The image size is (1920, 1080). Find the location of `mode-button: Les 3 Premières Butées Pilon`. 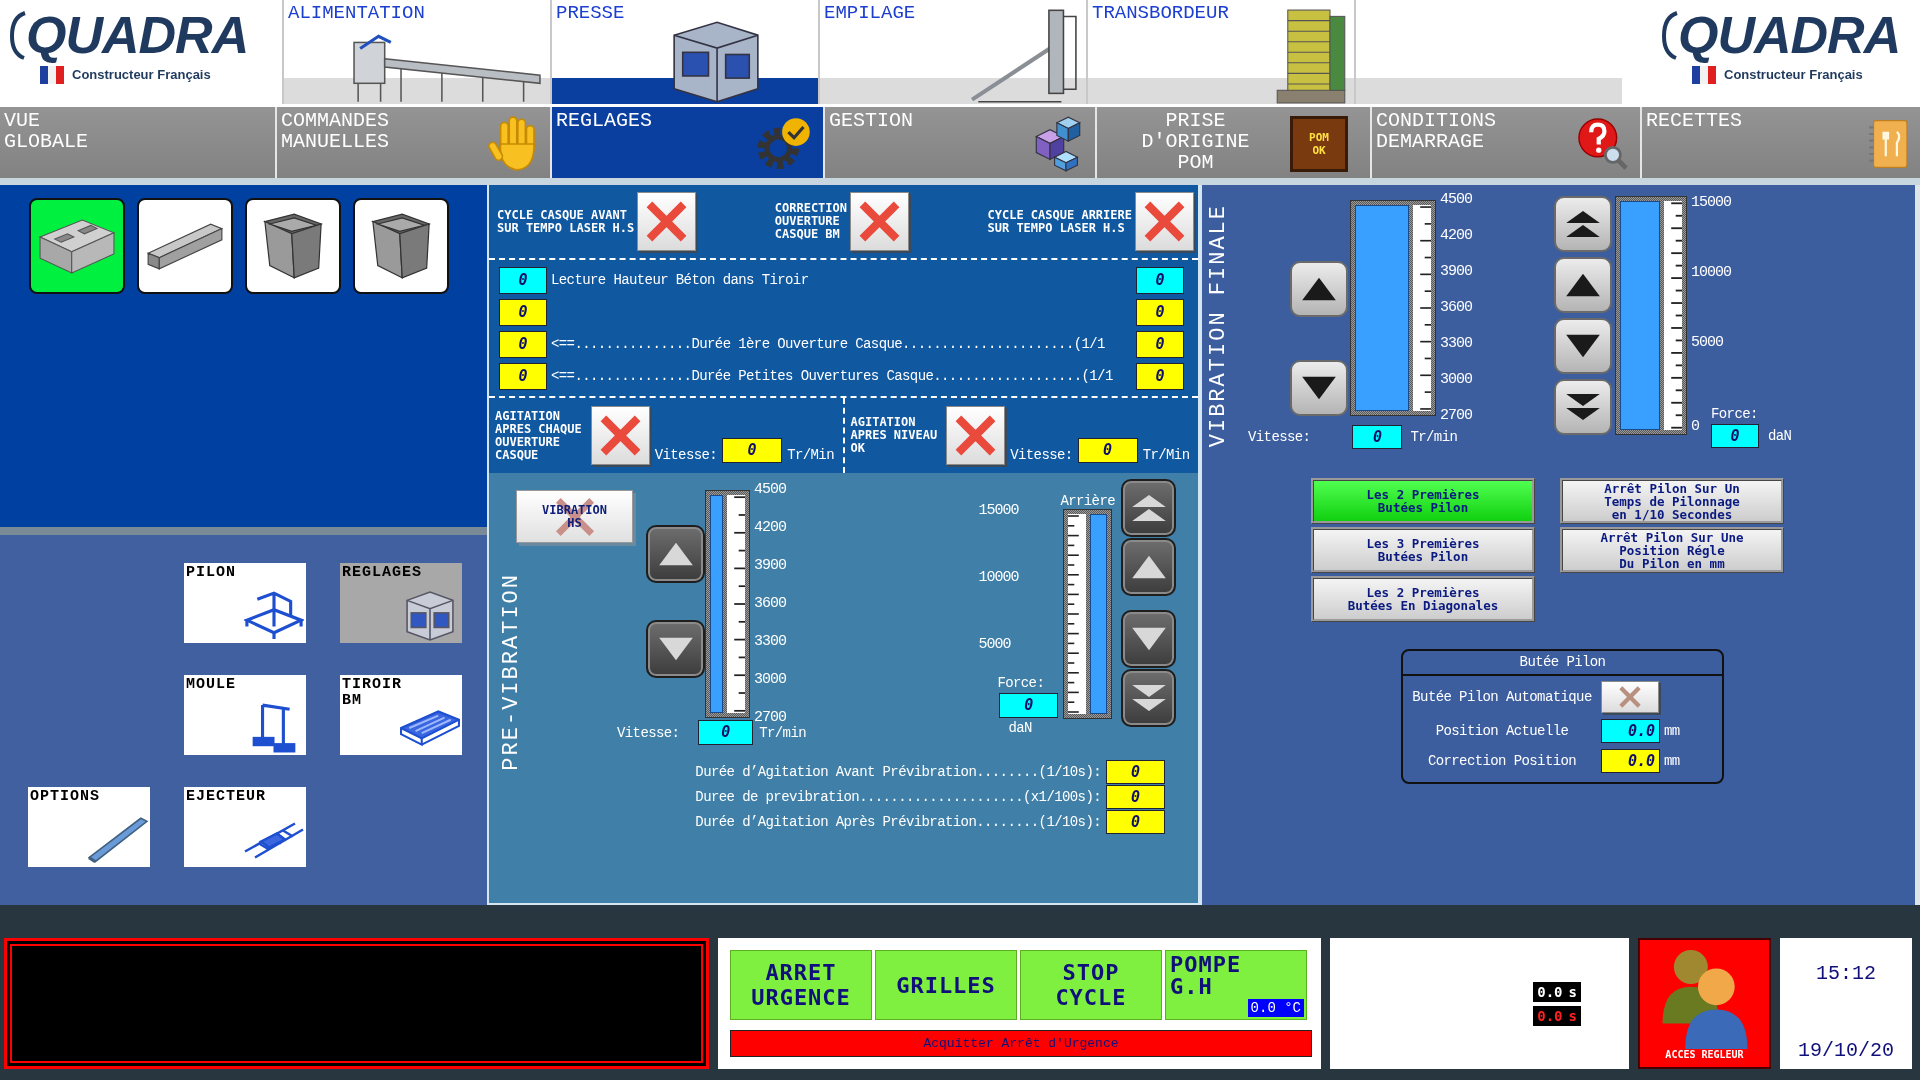

mode-button: Les 3 Premières Butées Pilon is located at coordinates (1423, 550).